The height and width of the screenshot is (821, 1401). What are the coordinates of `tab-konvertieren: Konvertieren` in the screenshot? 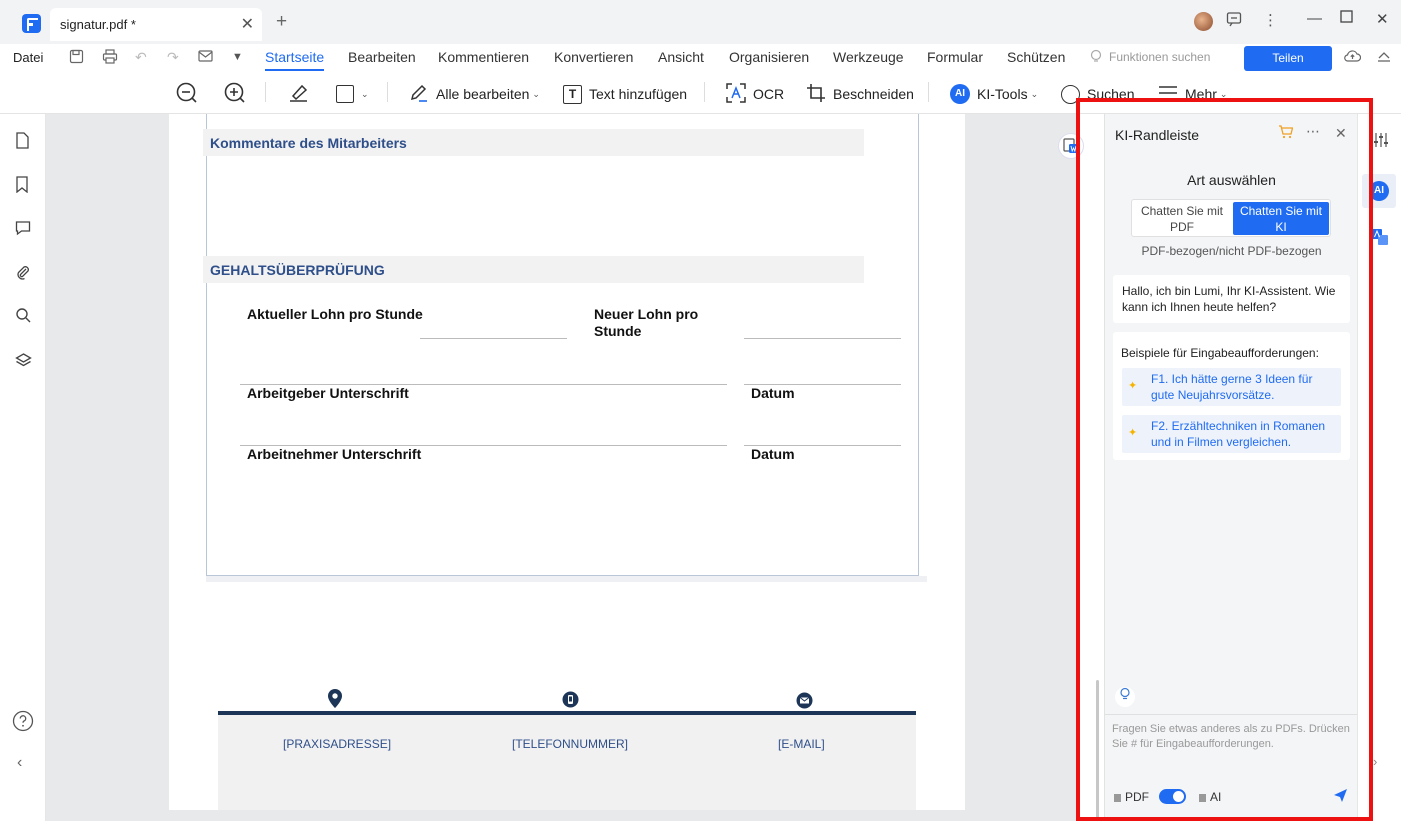 It's located at (593, 57).